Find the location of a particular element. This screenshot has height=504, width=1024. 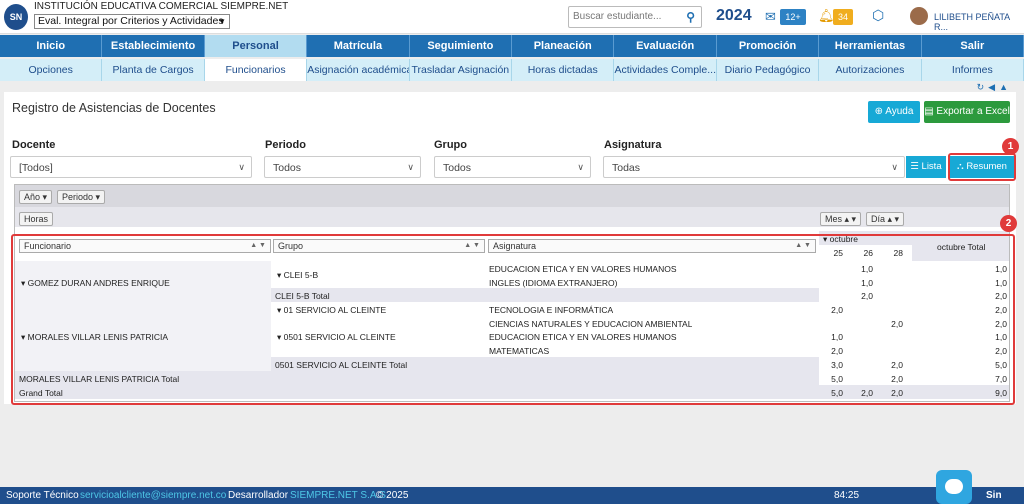

list-button: ☰ Lista is located at coordinates (926, 167).